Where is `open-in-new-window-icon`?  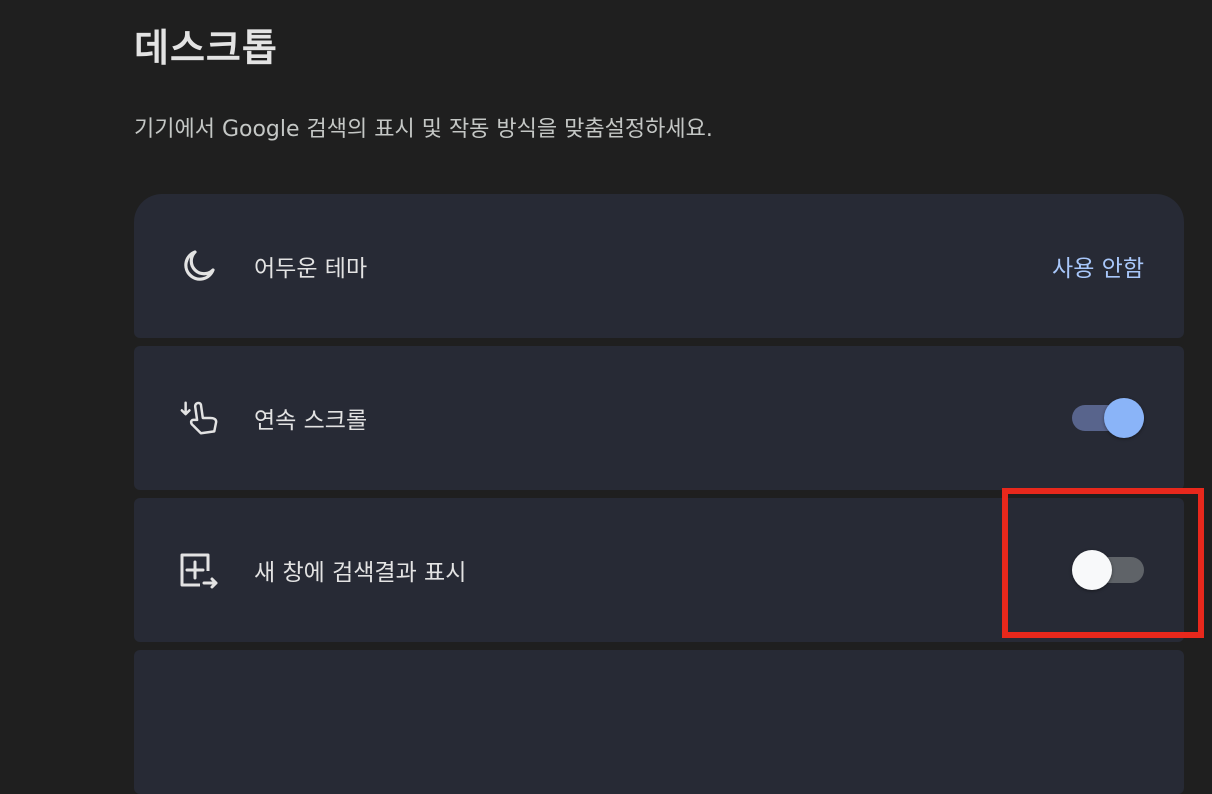 open-in-new-window-icon is located at coordinates (199, 570).